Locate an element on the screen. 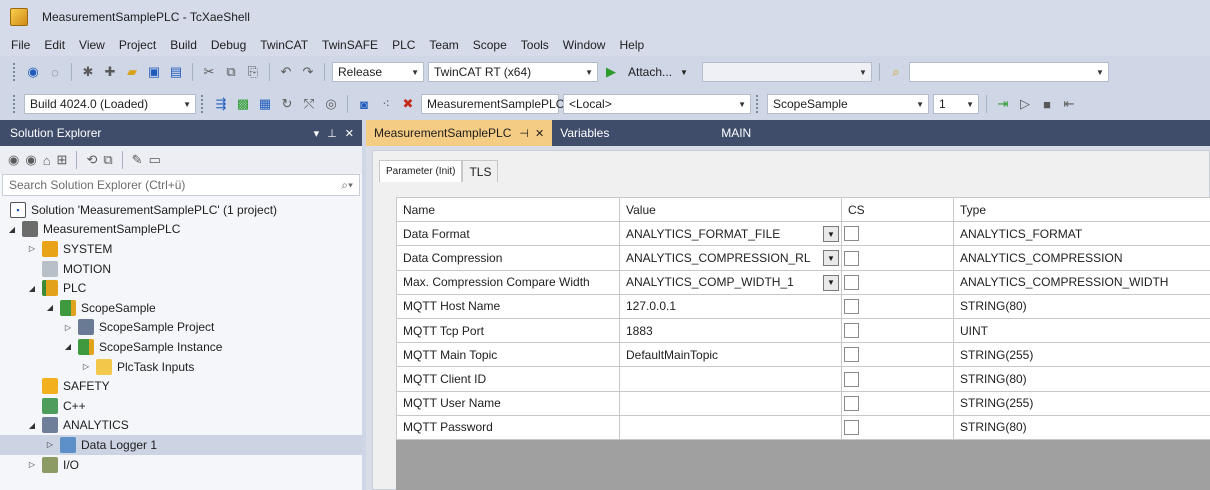 The image size is (1210, 490). login-icon: ⇥ is located at coordinates (1003, 104).